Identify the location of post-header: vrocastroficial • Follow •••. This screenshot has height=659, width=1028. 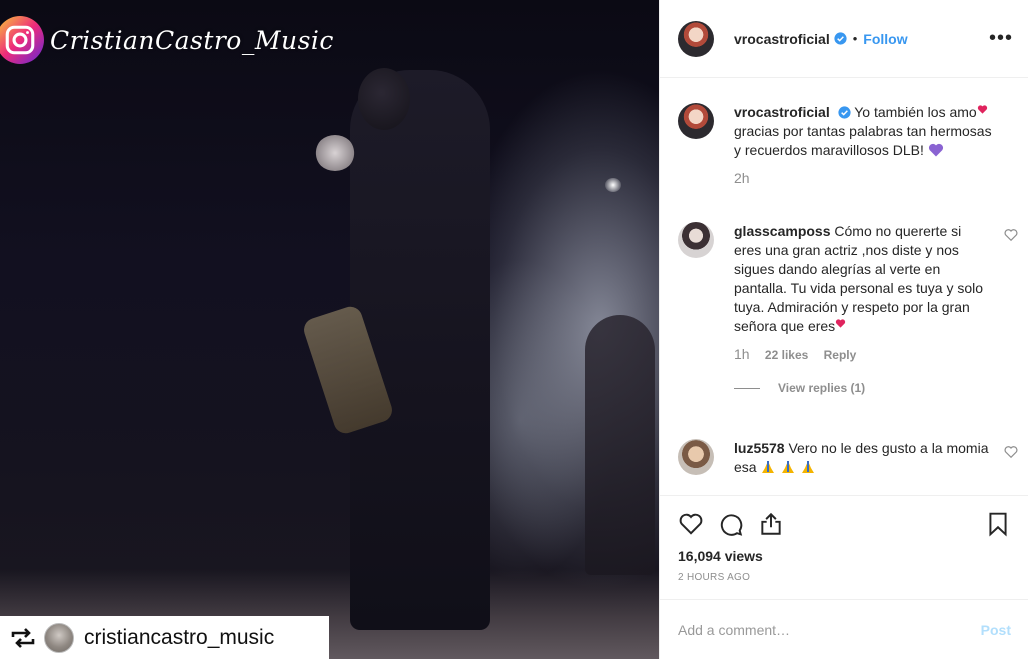
(844, 39).